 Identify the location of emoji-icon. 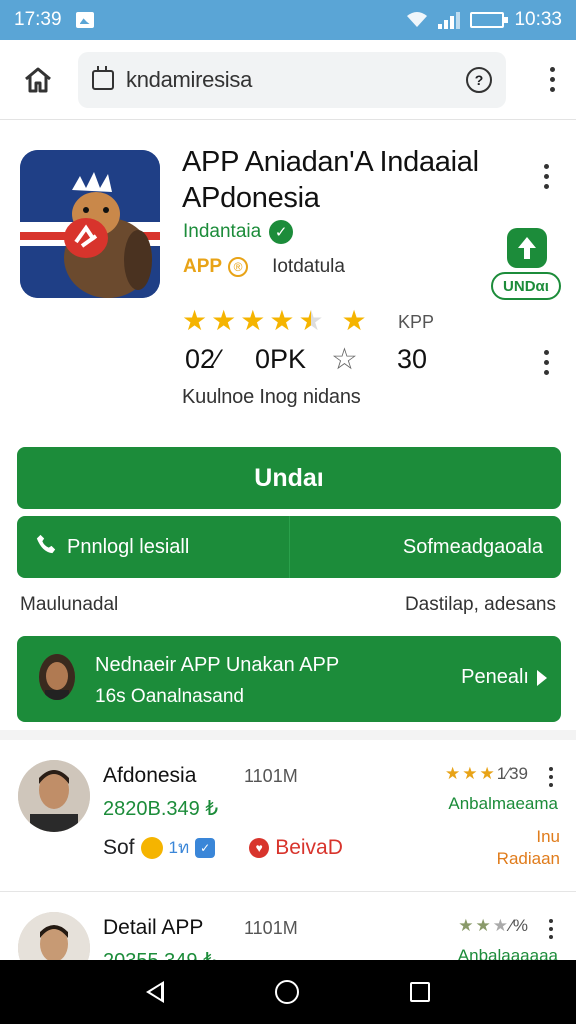
(151, 847).